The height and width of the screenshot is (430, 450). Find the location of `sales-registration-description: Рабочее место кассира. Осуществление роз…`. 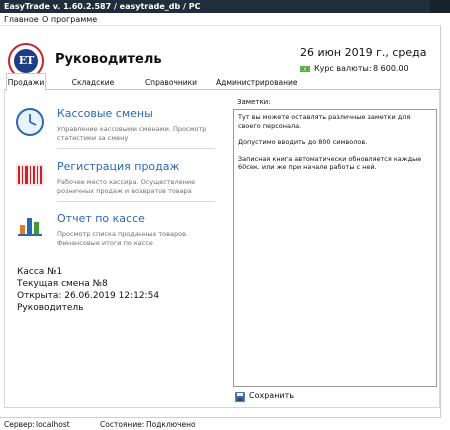

sales-registration-description: Рабочее место кассира. Осуществление роз… is located at coordinates (126, 186).